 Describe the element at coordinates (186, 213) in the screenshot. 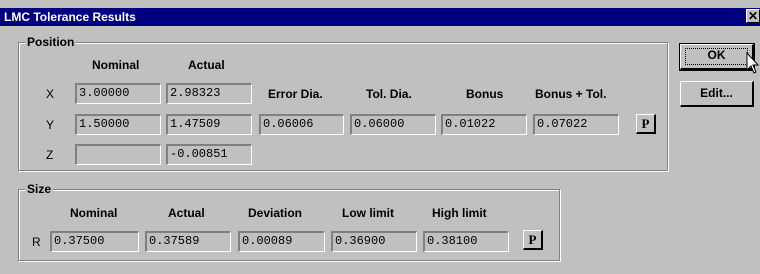

I see `size-actual-header: Actual` at that location.